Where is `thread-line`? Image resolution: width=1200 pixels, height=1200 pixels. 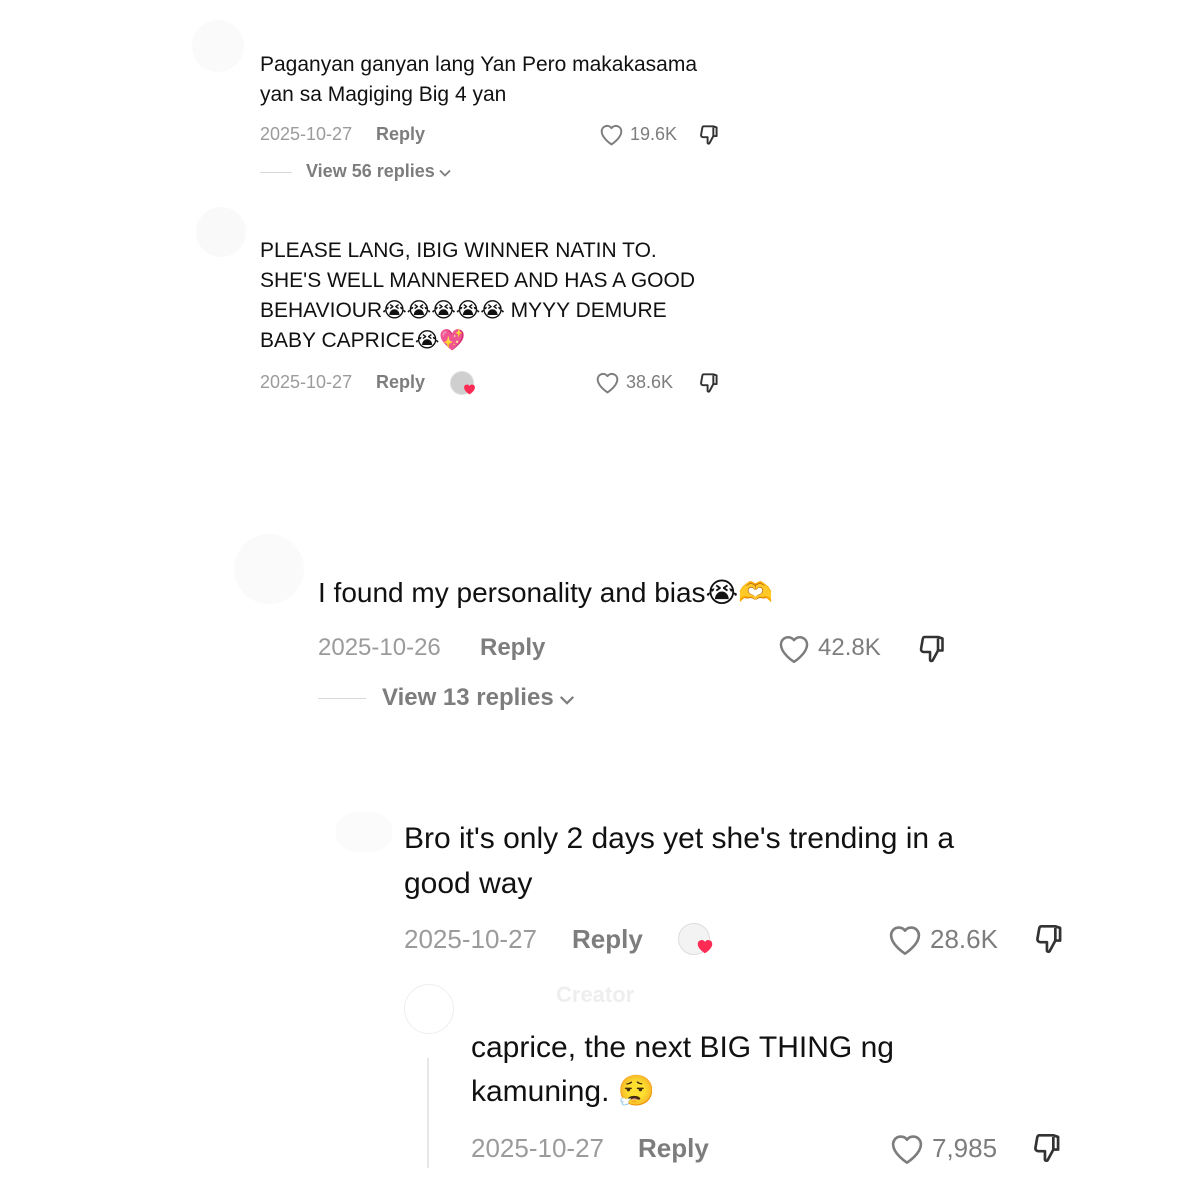
thread-line is located at coordinates (428, 1113).